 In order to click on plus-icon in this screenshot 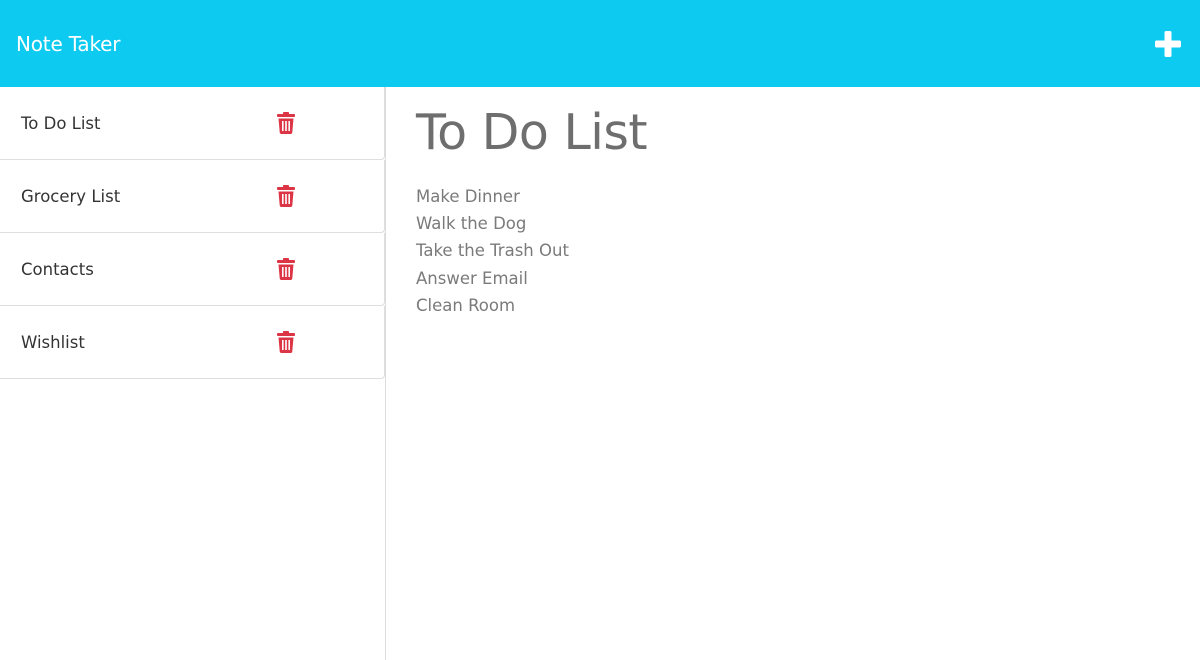, I will do `click(1168, 43)`.